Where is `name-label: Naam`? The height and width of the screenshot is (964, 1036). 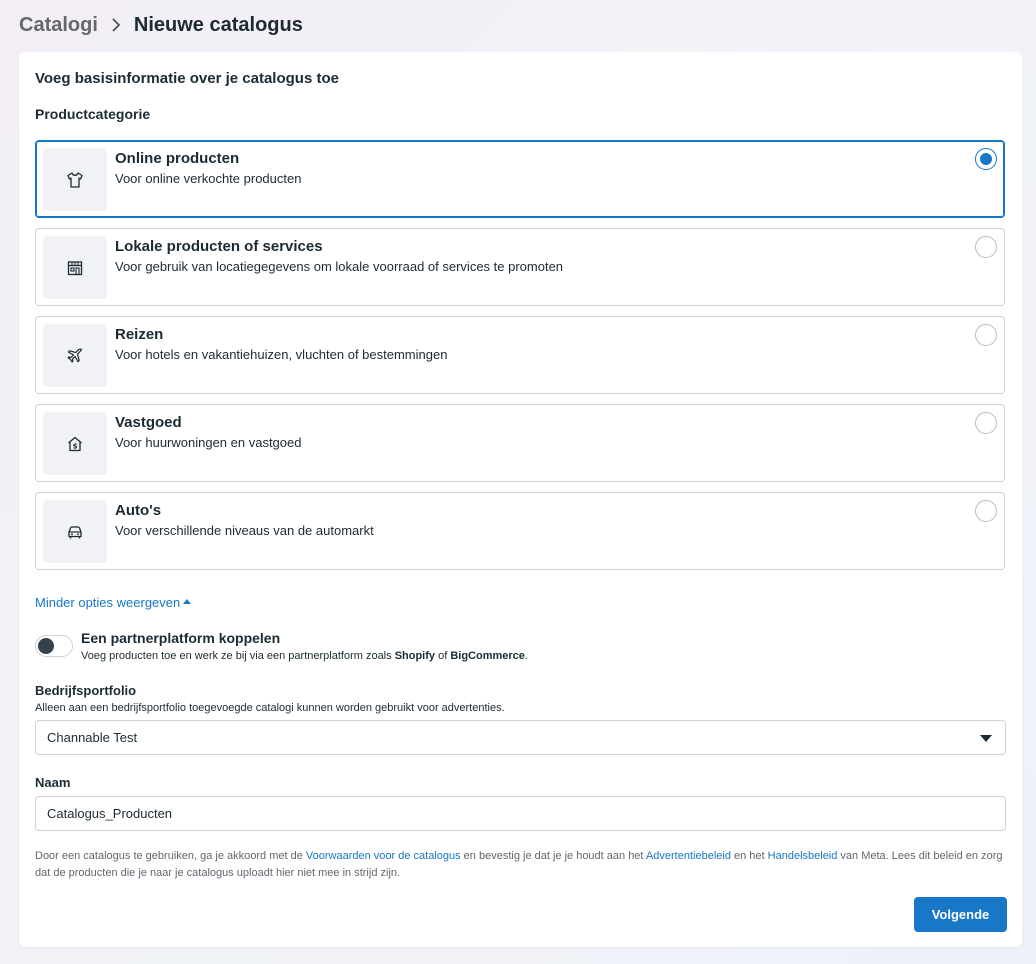 name-label: Naam is located at coordinates (53, 782).